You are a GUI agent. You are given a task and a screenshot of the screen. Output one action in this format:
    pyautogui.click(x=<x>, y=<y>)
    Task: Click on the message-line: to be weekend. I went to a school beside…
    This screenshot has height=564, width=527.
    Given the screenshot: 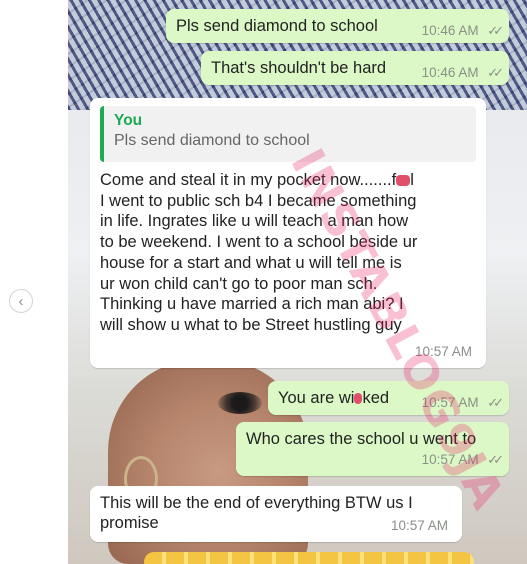 What is the action you would take?
    pyautogui.click(x=259, y=242)
    